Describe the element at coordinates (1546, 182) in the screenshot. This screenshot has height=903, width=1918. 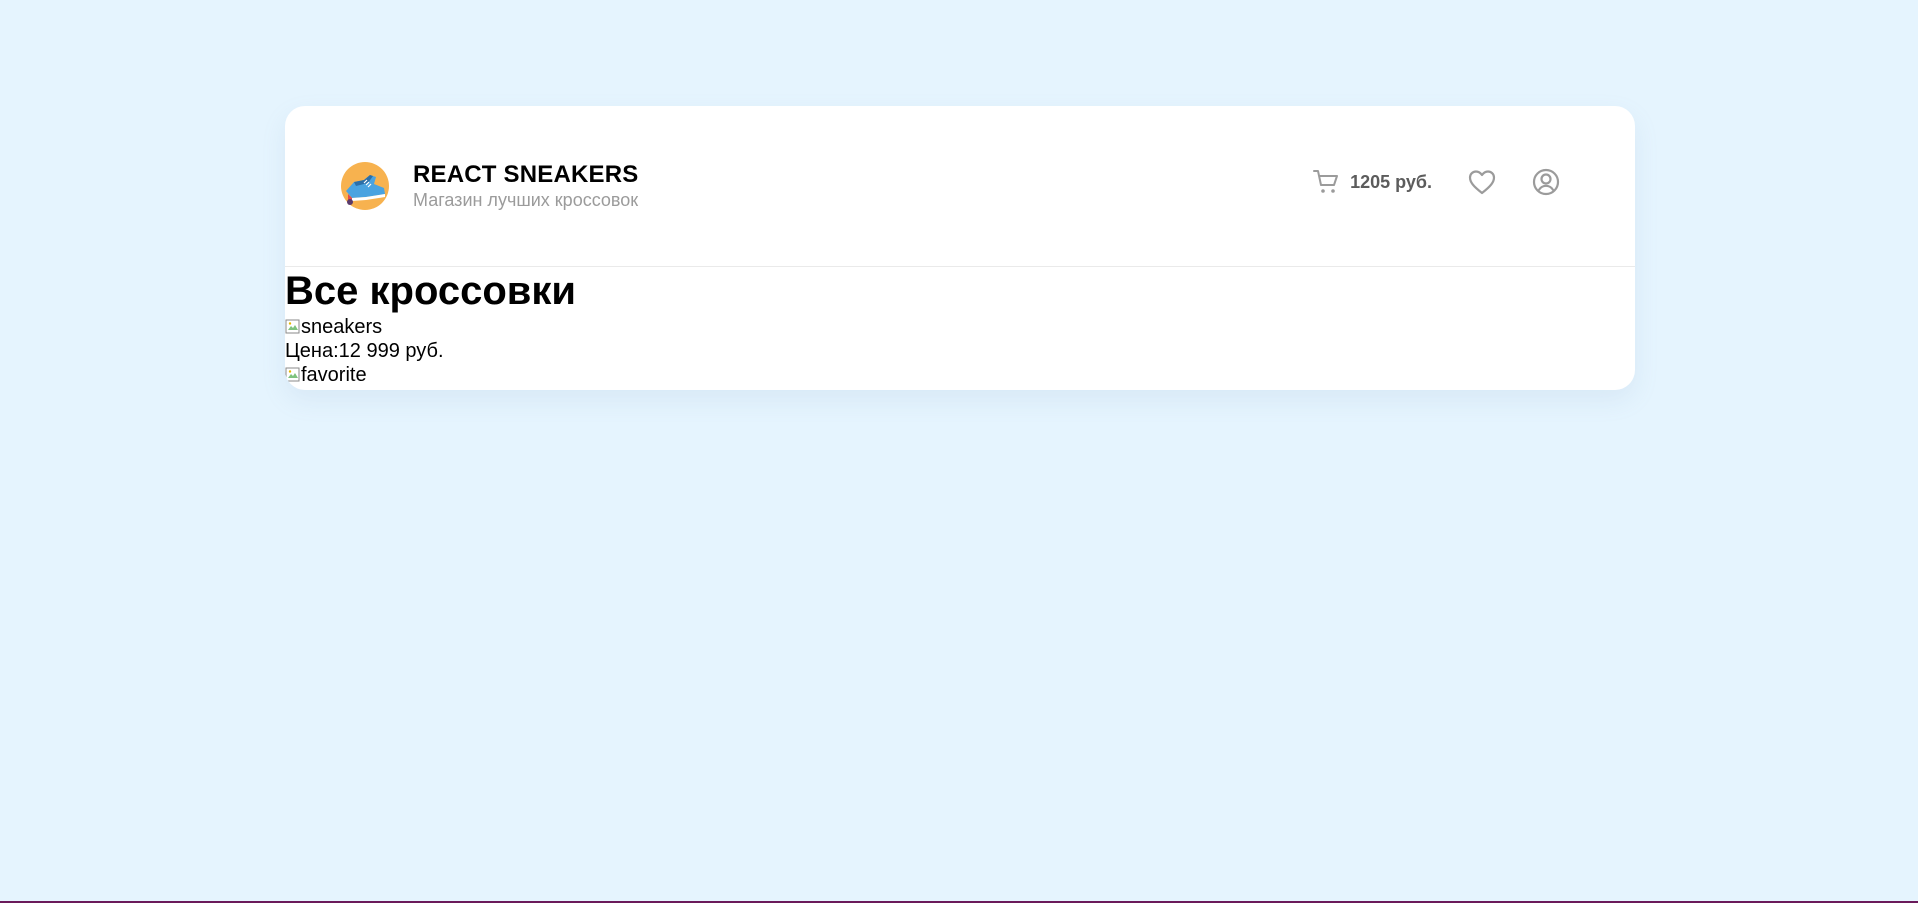
I see `user-icon` at that location.